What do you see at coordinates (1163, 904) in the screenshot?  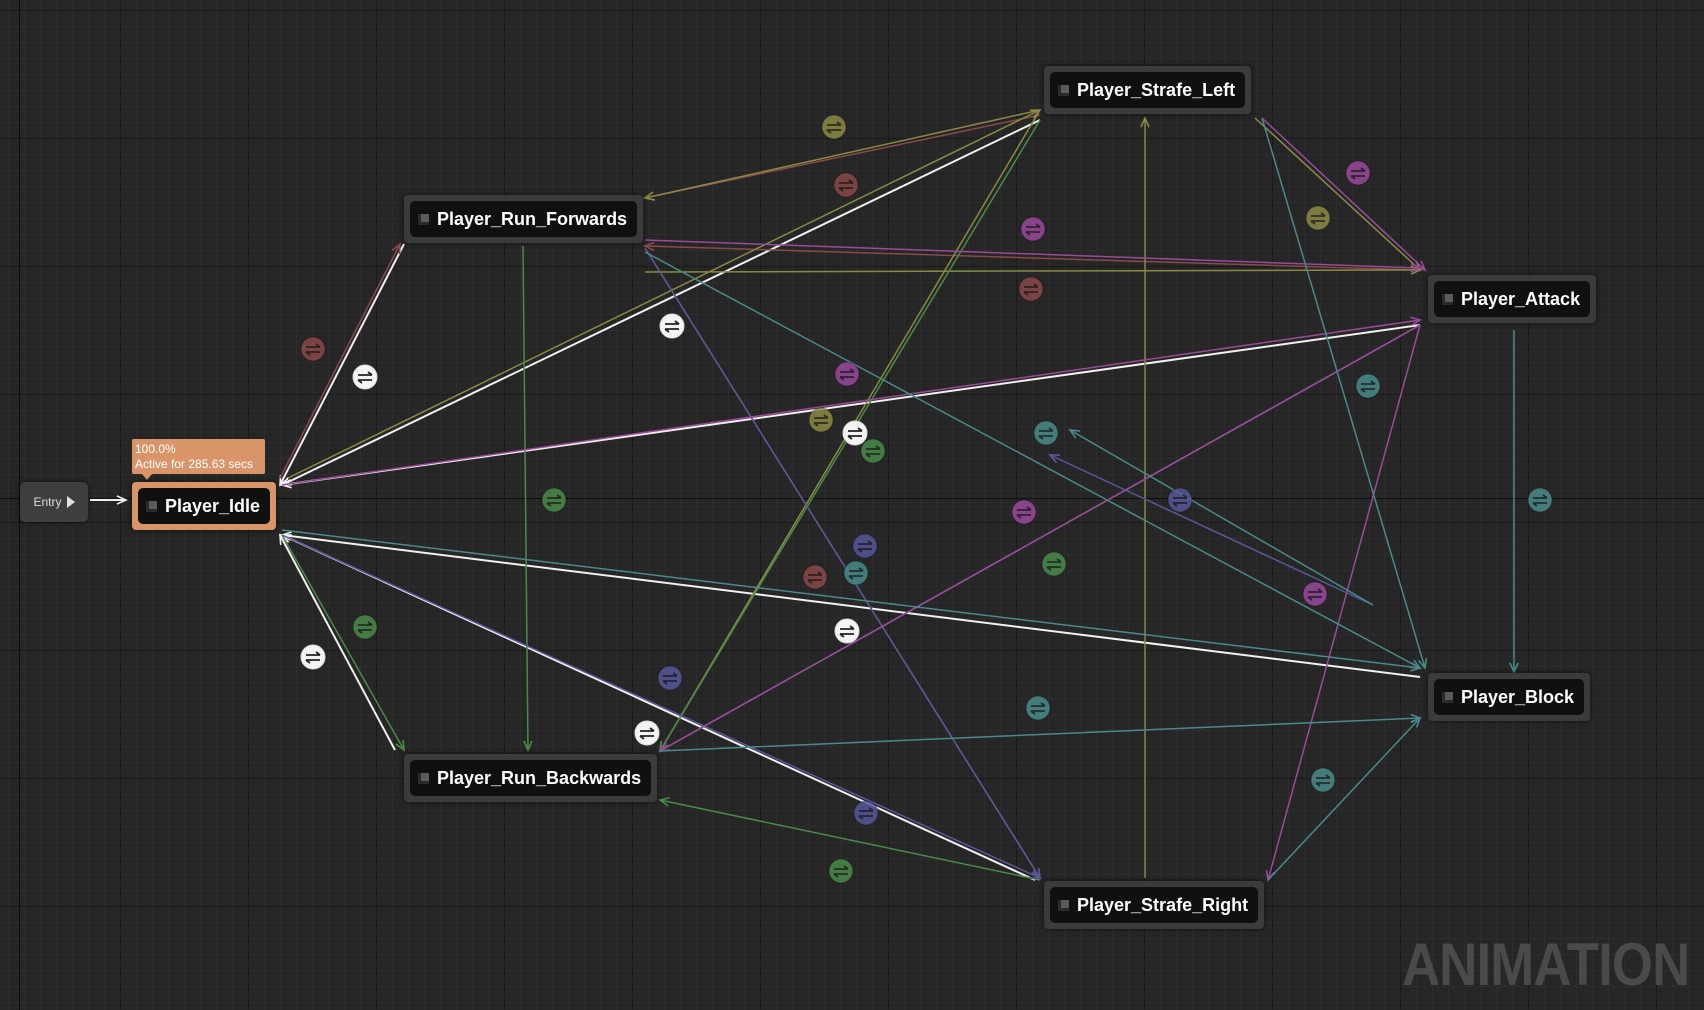 I see `state-label: Player_Strafe_Right` at bounding box center [1163, 904].